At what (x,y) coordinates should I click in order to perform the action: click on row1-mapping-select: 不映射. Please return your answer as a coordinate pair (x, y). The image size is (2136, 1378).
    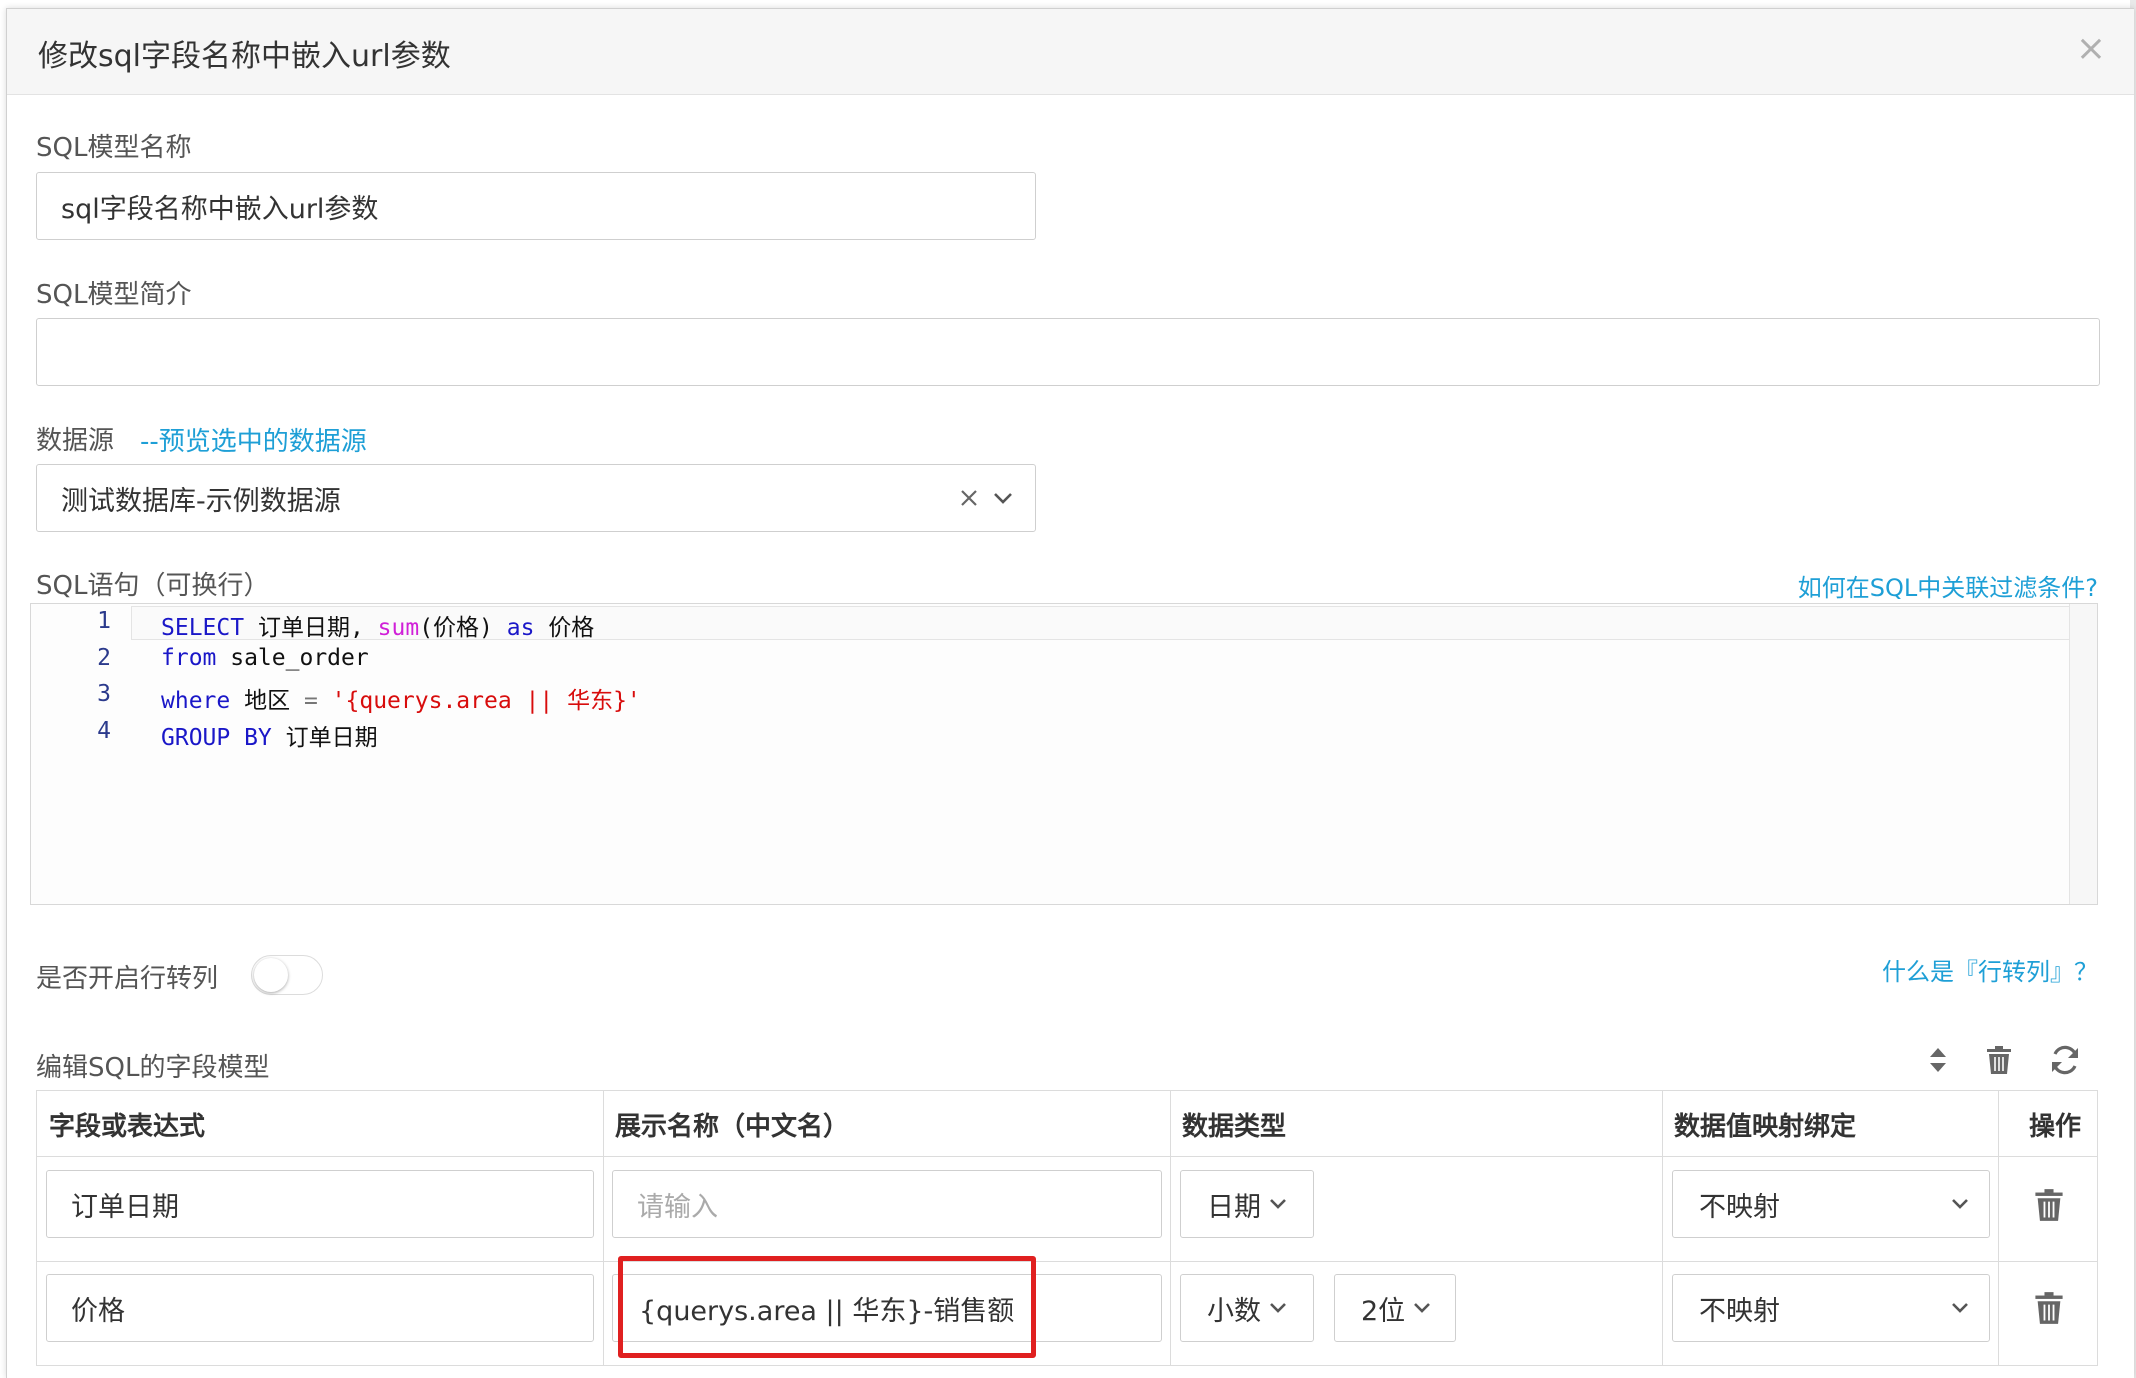
    Looking at the image, I should click on (1831, 1204).